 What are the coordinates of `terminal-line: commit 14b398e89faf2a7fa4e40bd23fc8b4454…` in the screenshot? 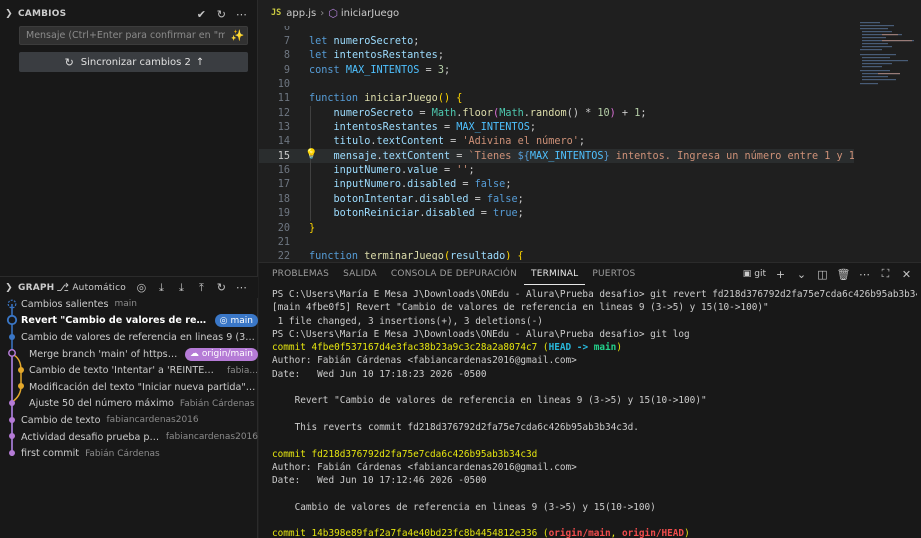 It's located at (481, 533).